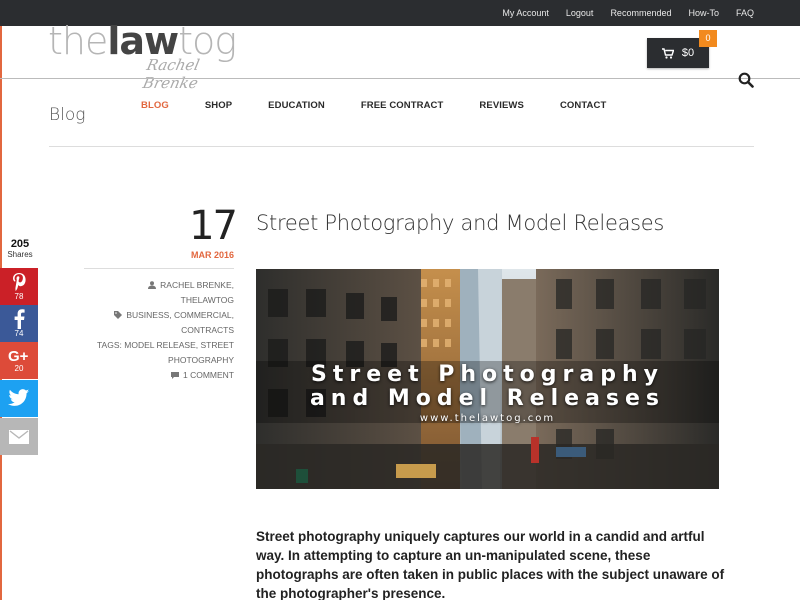  Describe the element at coordinates (67, 115) in the screenshot. I see `page-section-title: Blog` at that location.